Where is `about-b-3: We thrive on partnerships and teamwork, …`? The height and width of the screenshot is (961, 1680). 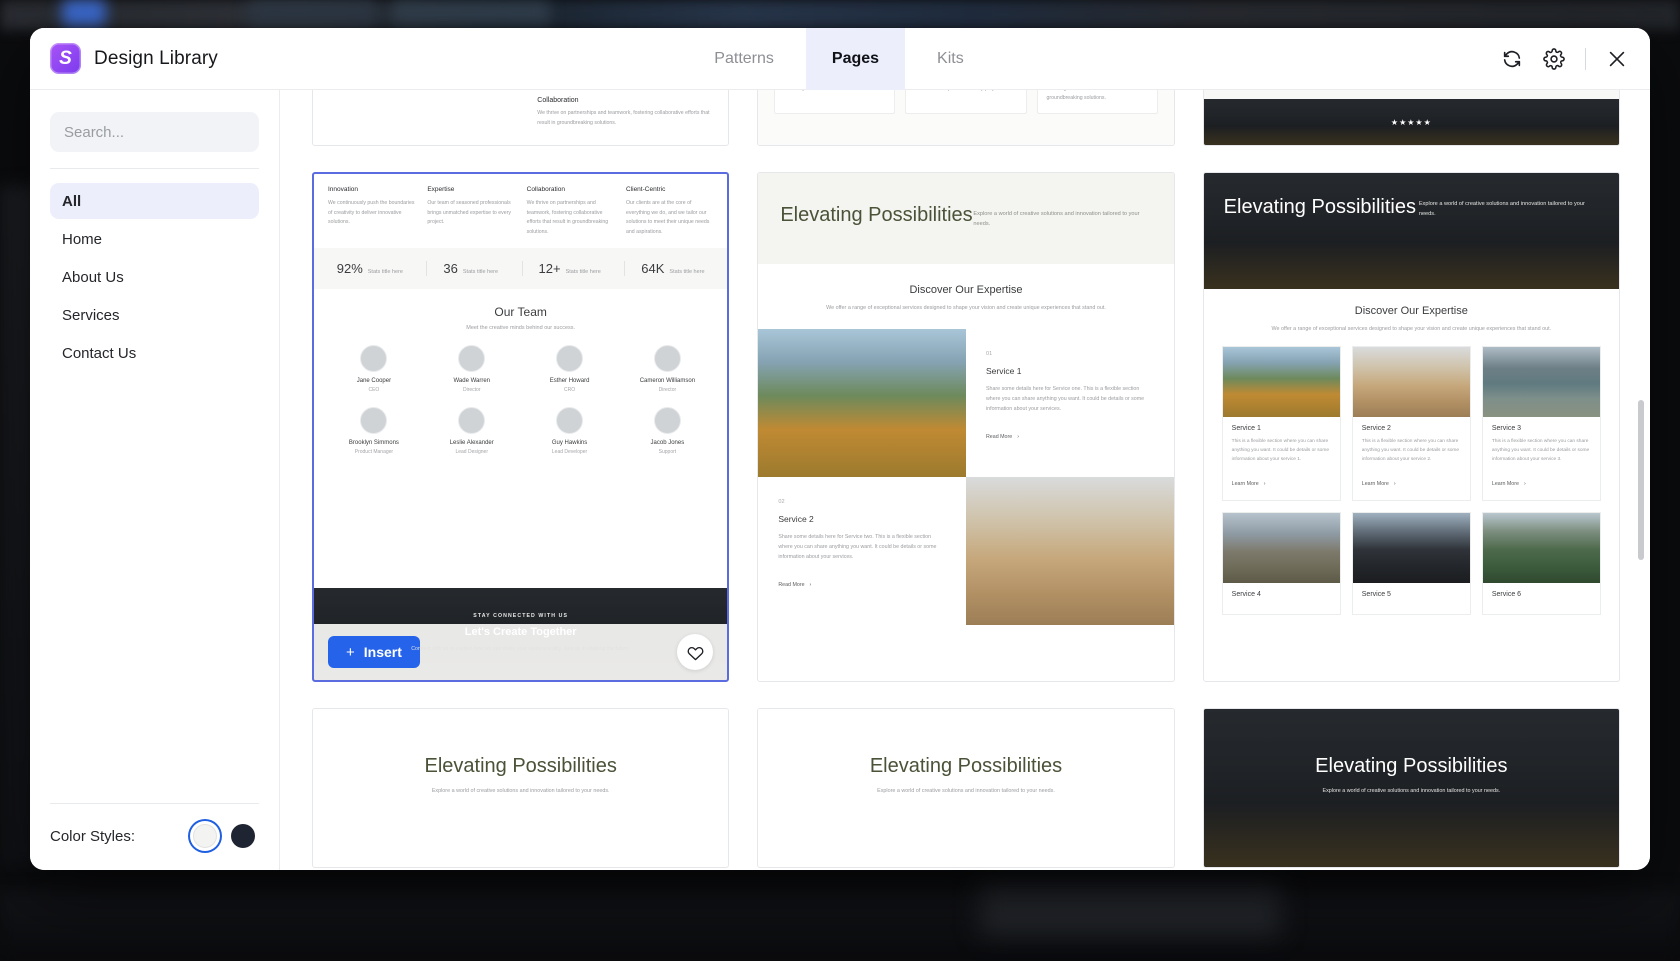
about-b-3: We thrive on partnerships and teamwork, … is located at coordinates (567, 217).